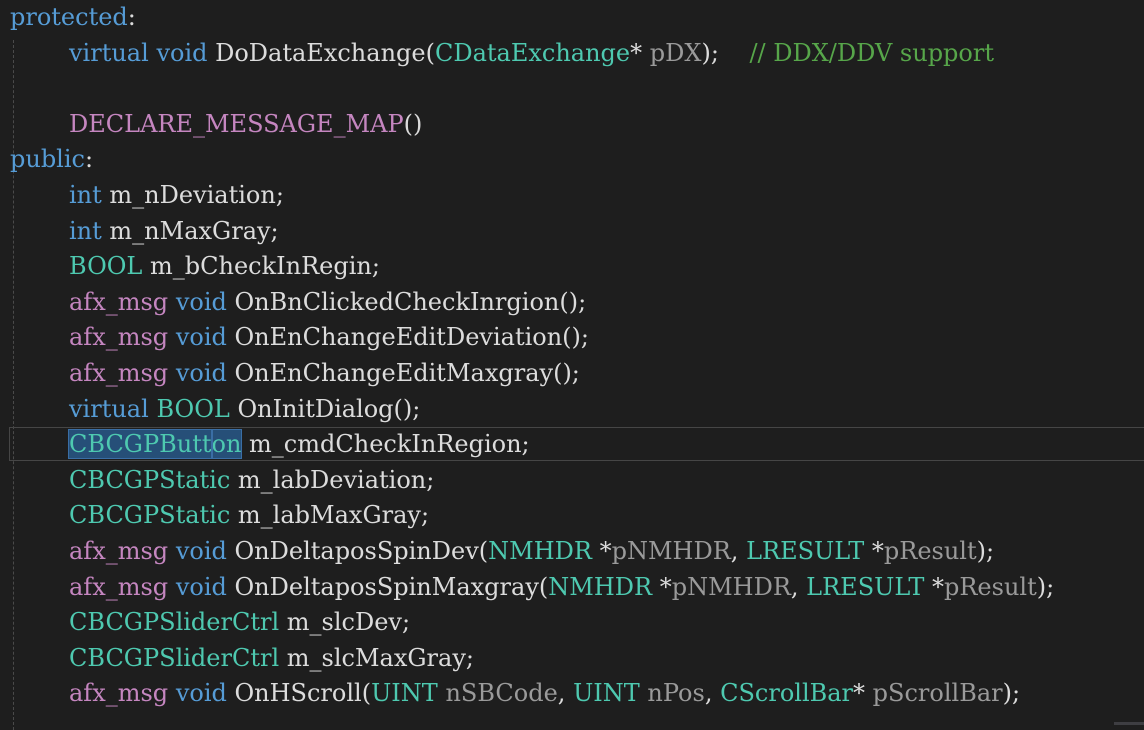 The width and height of the screenshot is (1144, 730). What do you see at coordinates (345, 622) in the screenshot?
I see `code-token: m_slcDev;` at bounding box center [345, 622].